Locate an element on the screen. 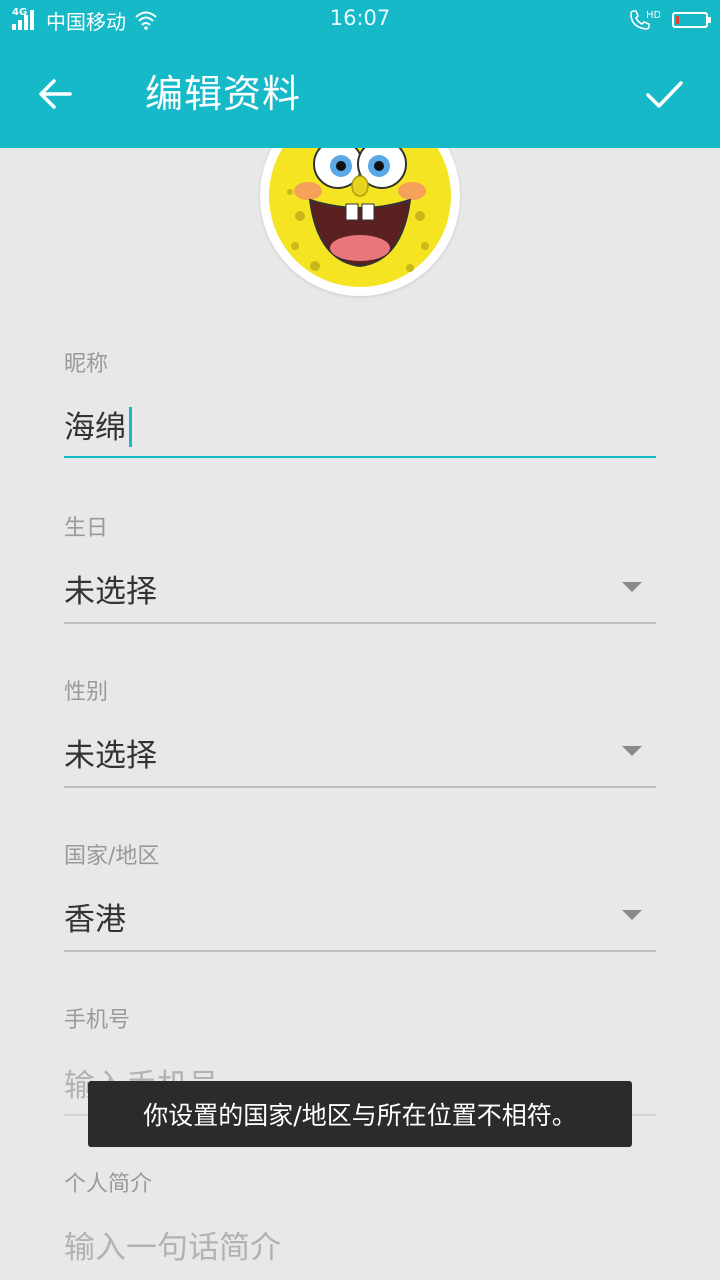 This screenshot has height=1280, width=720. battery-icon is located at coordinates (691, 20).